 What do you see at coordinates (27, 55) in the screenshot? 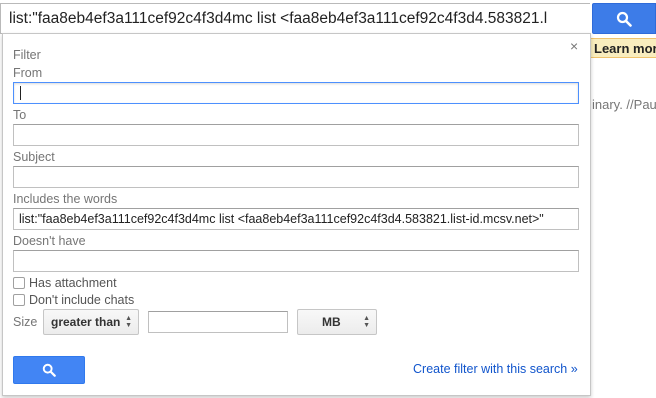
I see `filter-heading: Filter` at bounding box center [27, 55].